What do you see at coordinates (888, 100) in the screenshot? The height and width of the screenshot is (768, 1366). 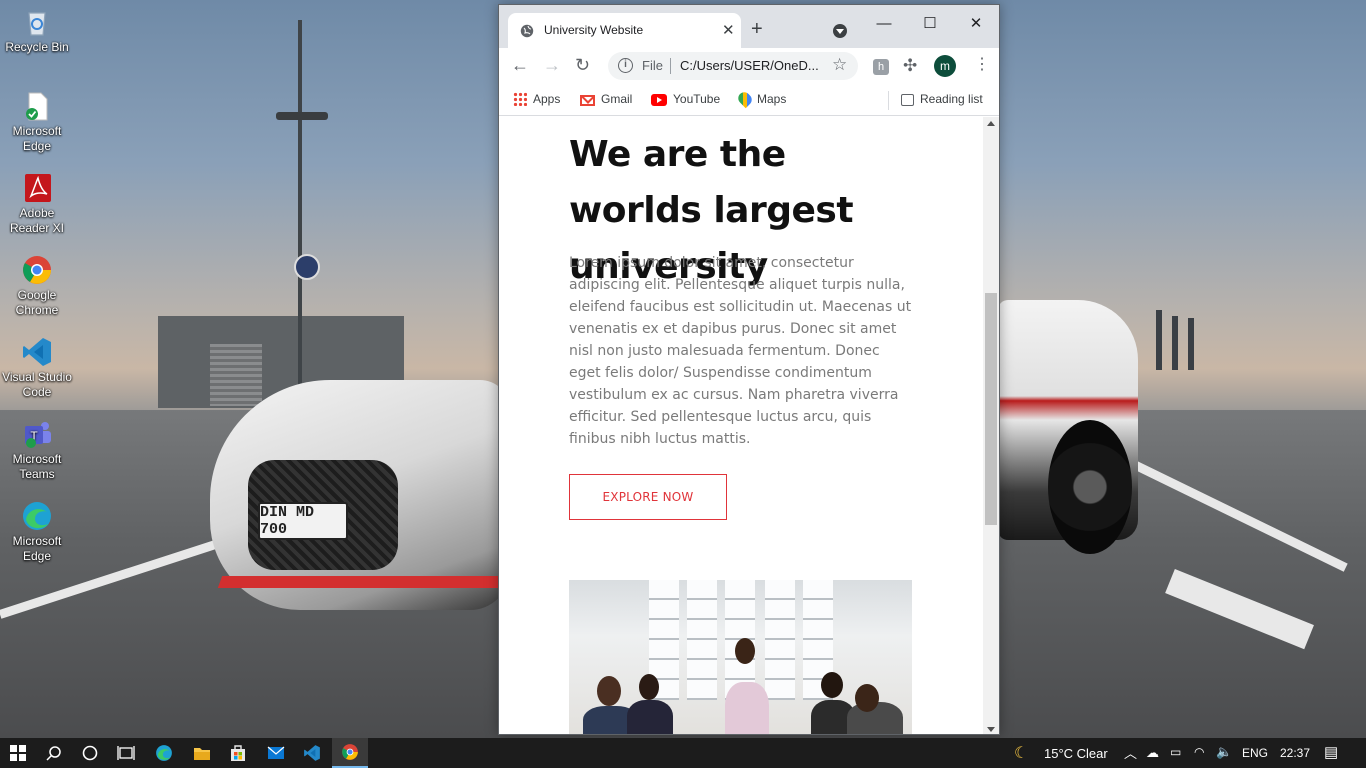 I see `bookmarks-divider` at bounding box center [888, 100].